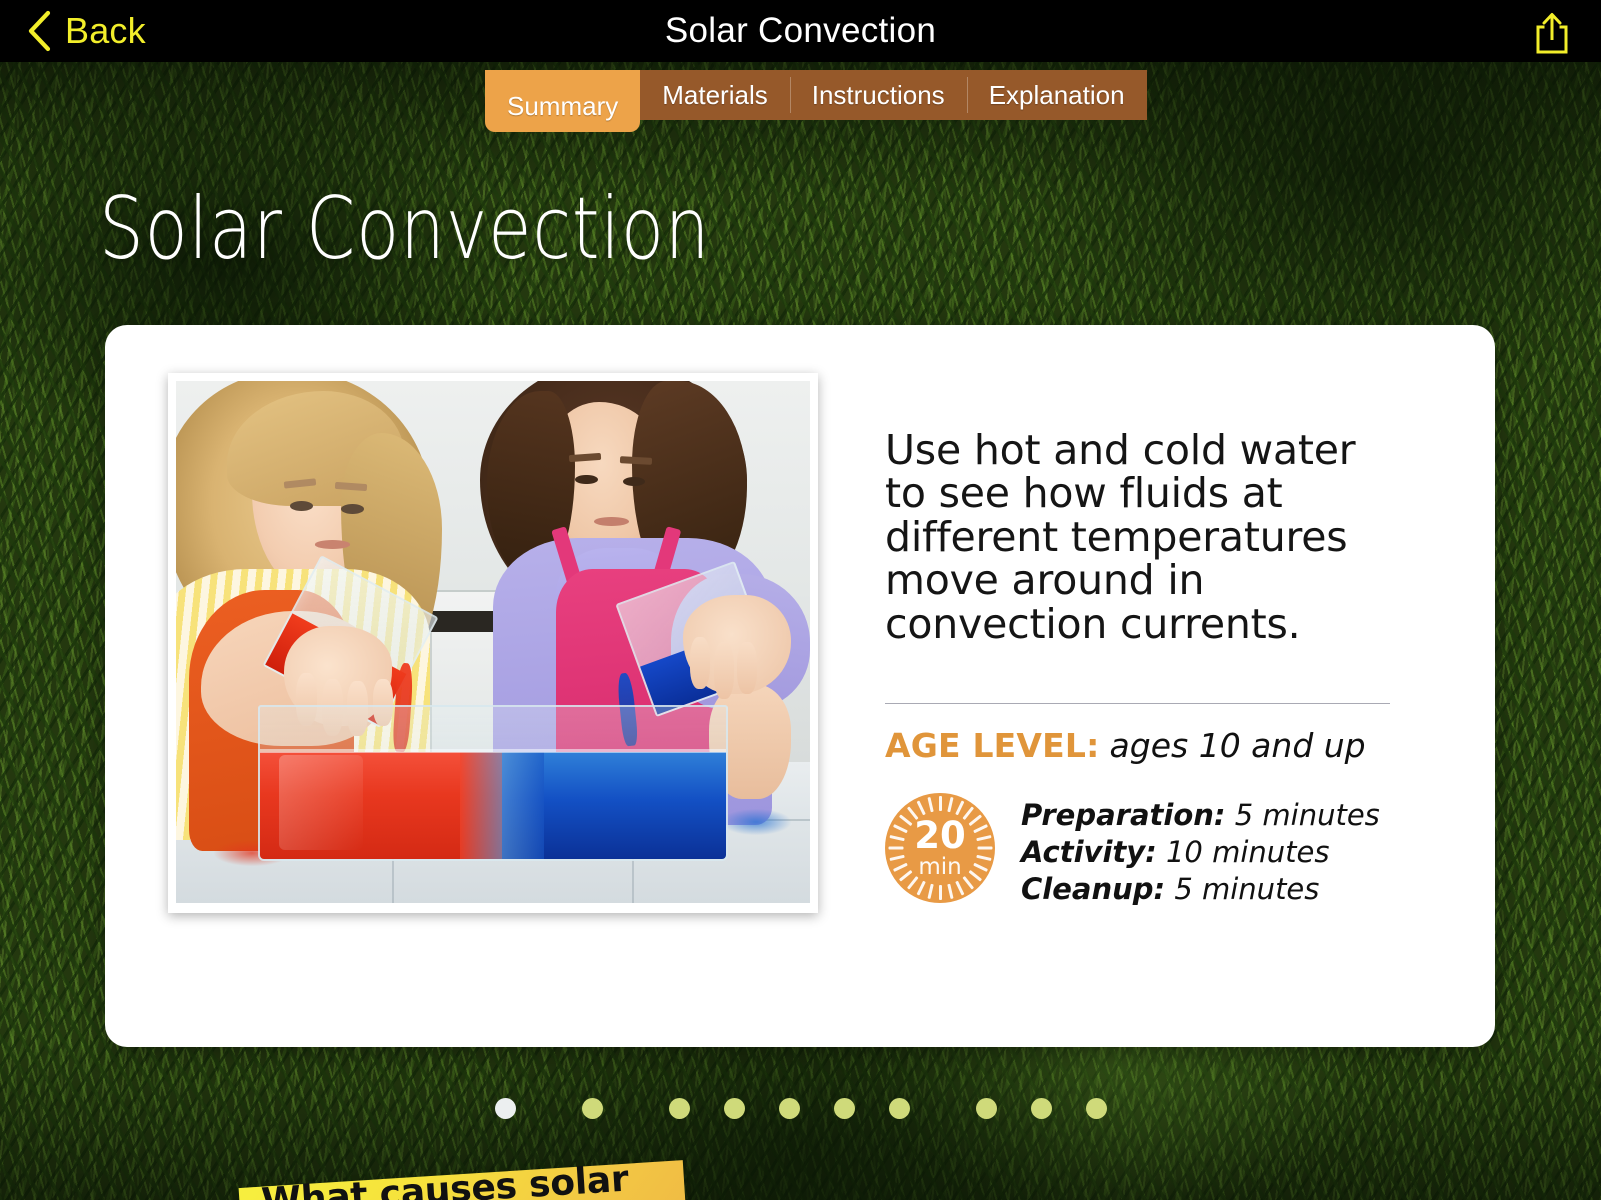 The width and height of the screenshot is (1601, 1200). I want to click on tab-explanation-label: Explanation, so click(1056, 94).